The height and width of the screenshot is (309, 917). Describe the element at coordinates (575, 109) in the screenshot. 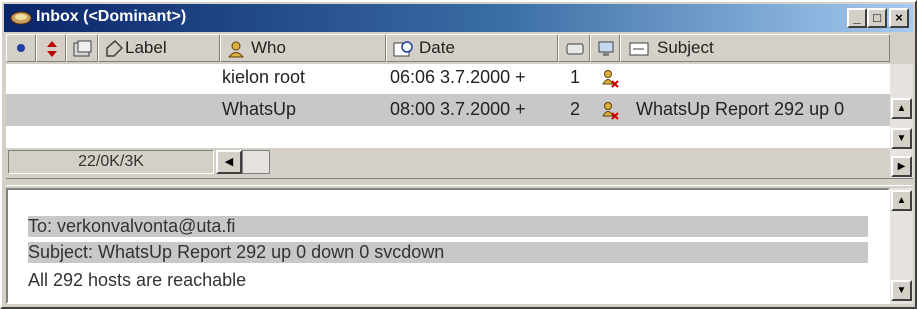

I see `message-size: 2` at that location.